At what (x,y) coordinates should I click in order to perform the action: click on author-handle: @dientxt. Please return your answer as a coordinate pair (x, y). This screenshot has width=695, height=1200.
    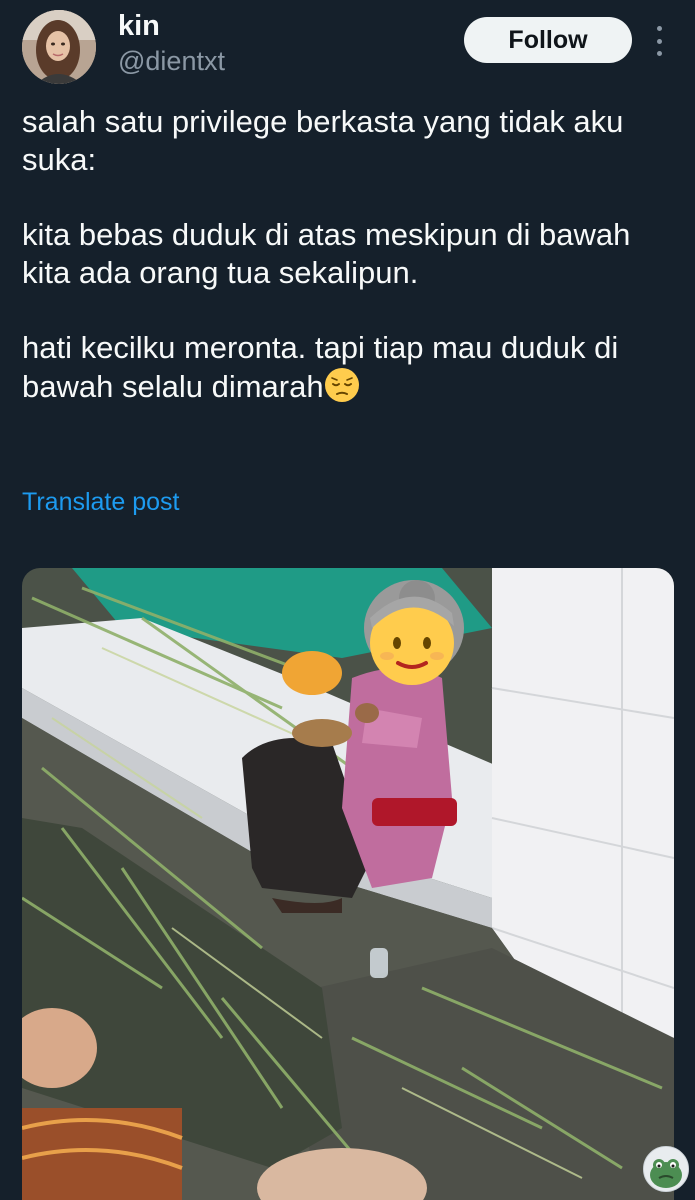
    Looking at the image, I should click on (171, 61).